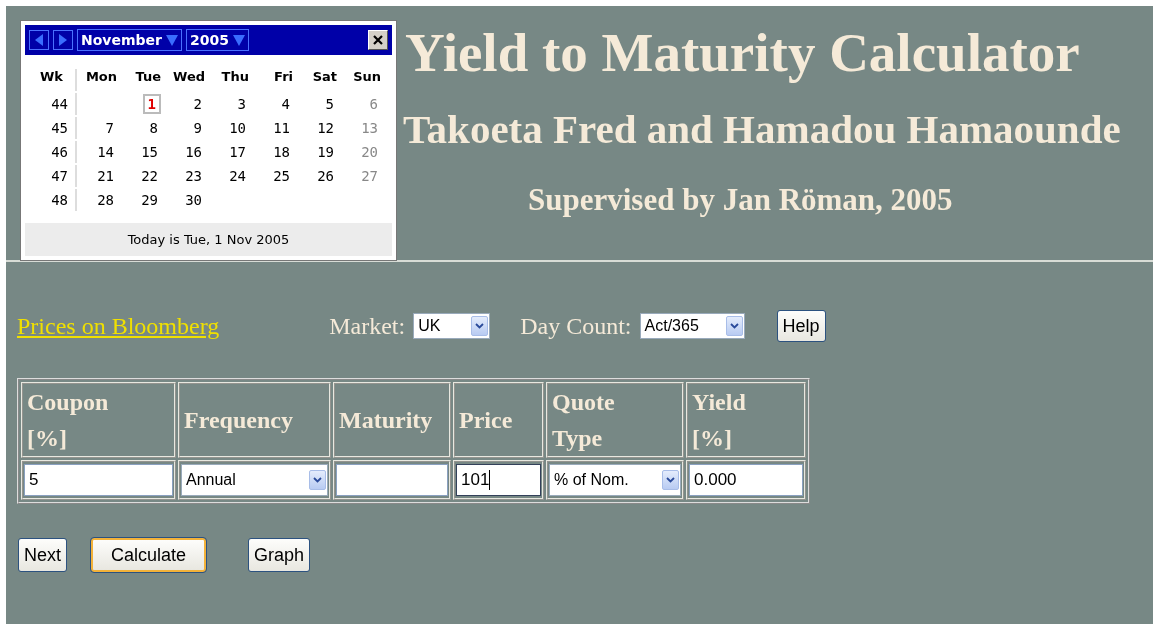  What do you see at coordinates (98, 420) in the screenshot?
I see `column-header: Coupon [%]` at bounding box center [98, 420].